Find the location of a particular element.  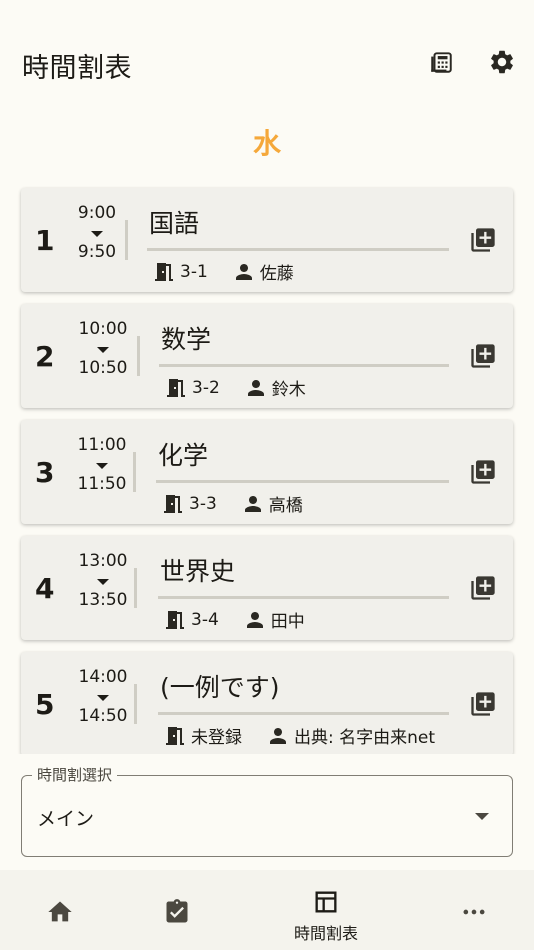

dropdown-arrow-icon is located at coordinates (482, 816).